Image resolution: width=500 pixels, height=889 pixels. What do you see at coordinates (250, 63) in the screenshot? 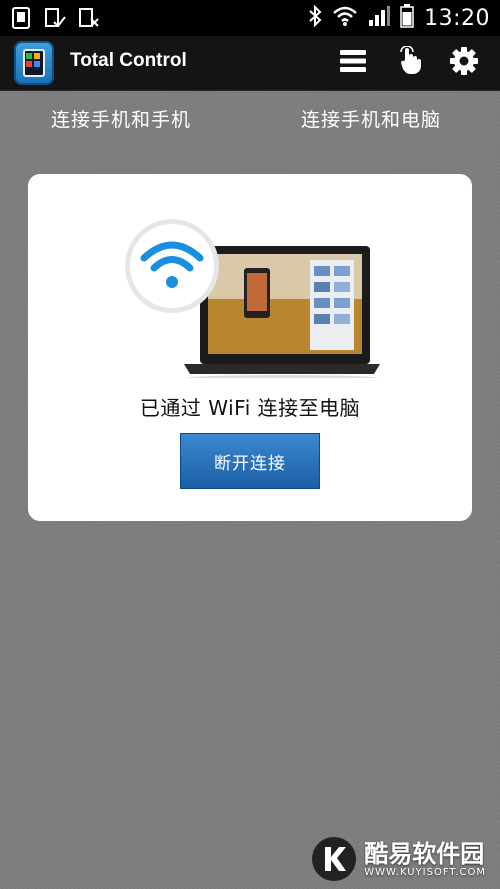
I see `app-action-bar: Total Control` at bounding box center [250, 63].